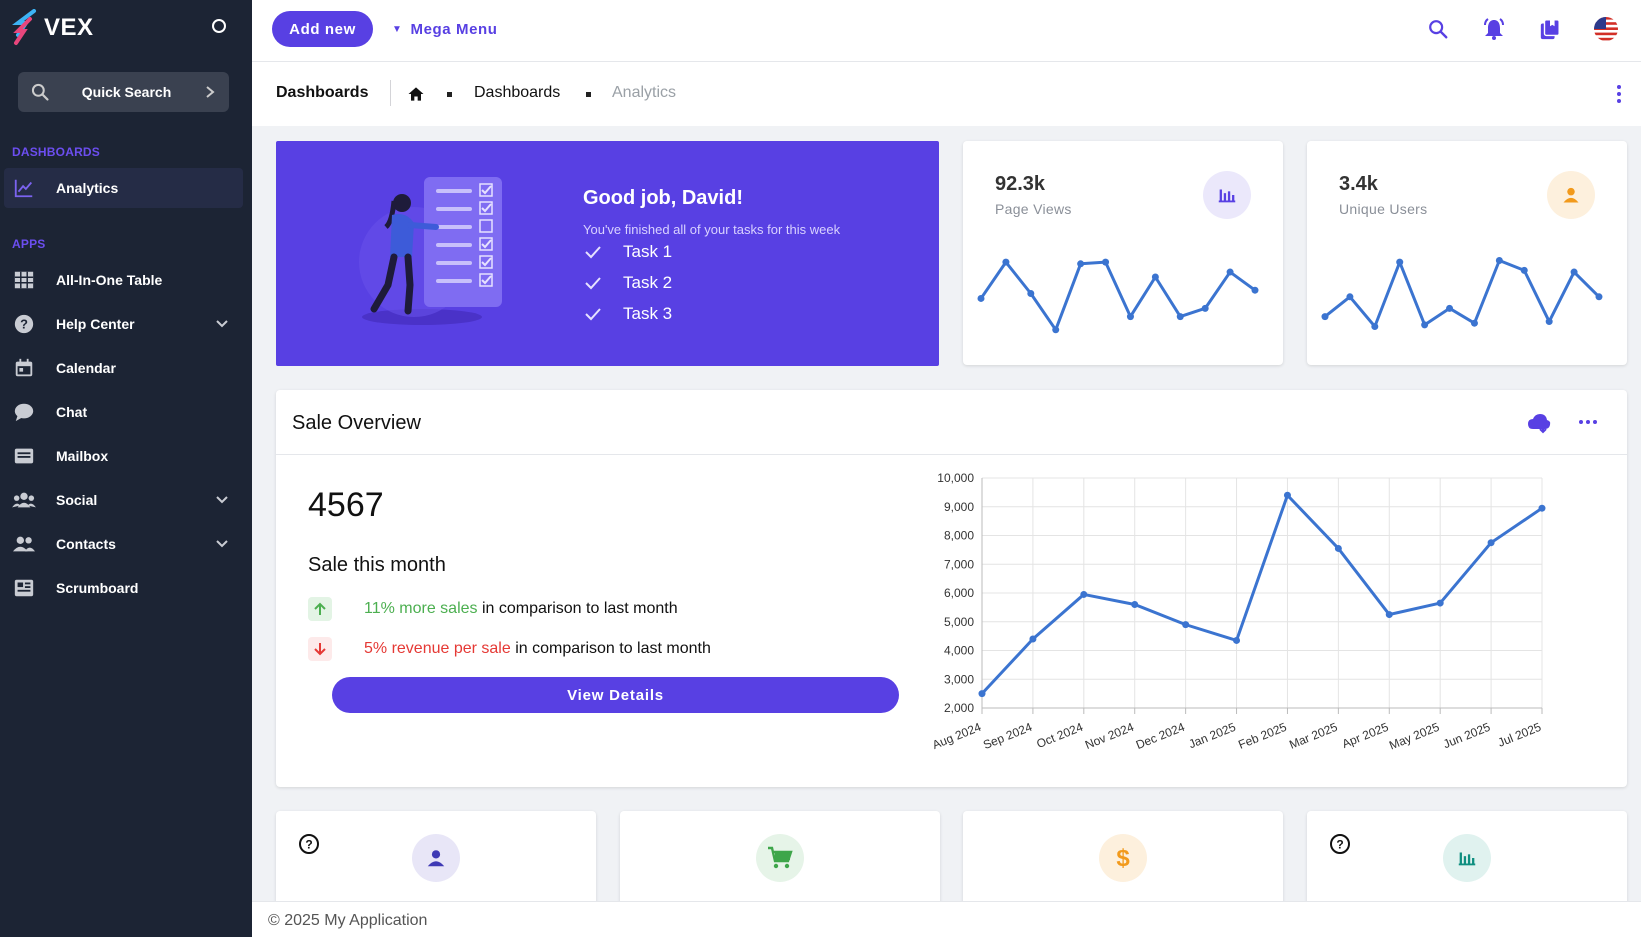  I want to click on y-tick-label: 10,000, so click(955, 478).